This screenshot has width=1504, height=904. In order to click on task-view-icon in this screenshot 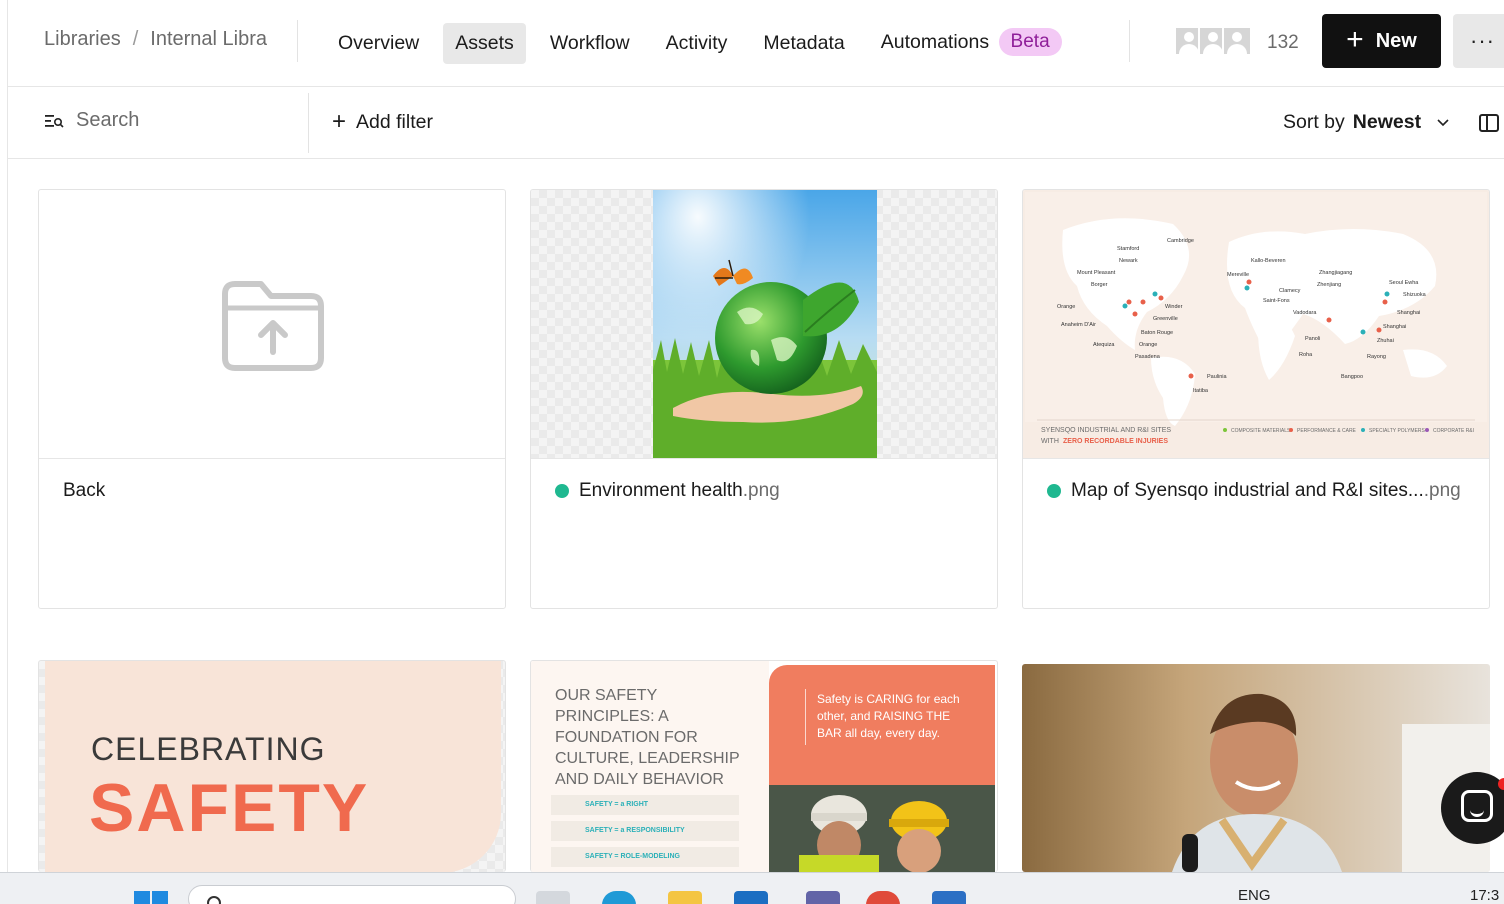, I will do `click(553, 897)`.